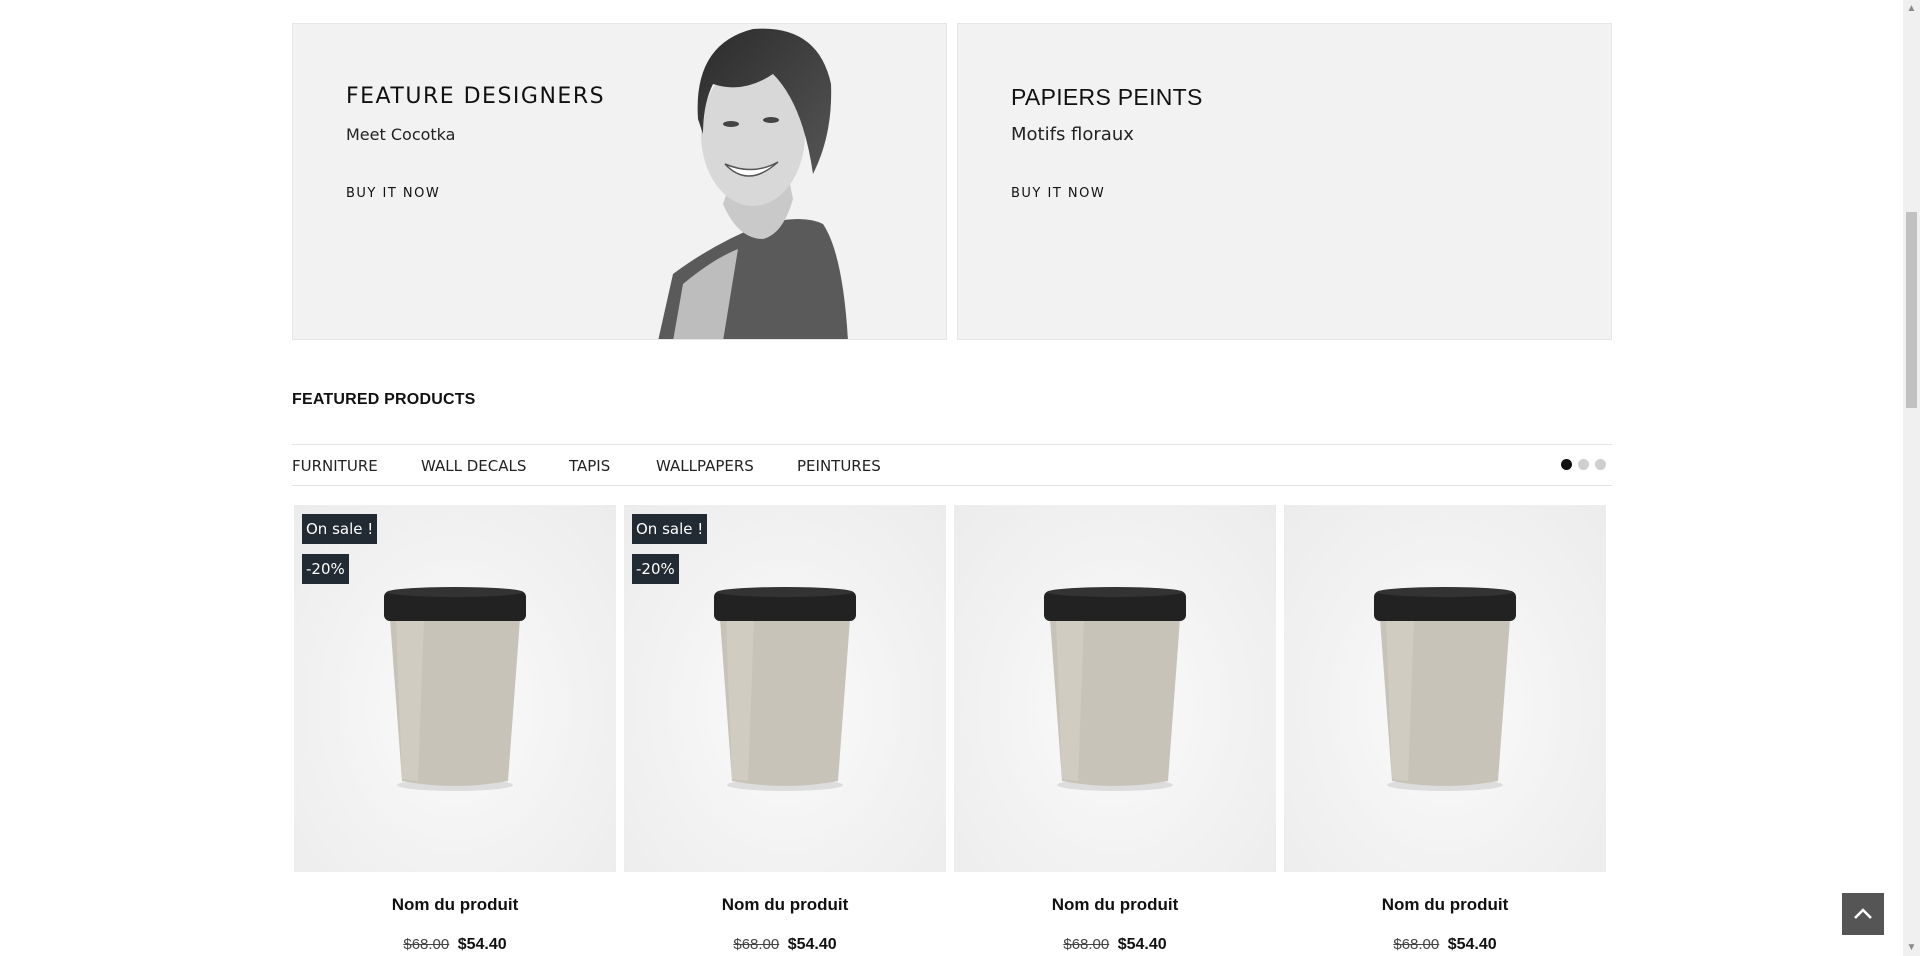 The width and height of the screenshot is (1920, 956). I want to click on page-scrollbar: ▲ ▼, so click(1911, 478).